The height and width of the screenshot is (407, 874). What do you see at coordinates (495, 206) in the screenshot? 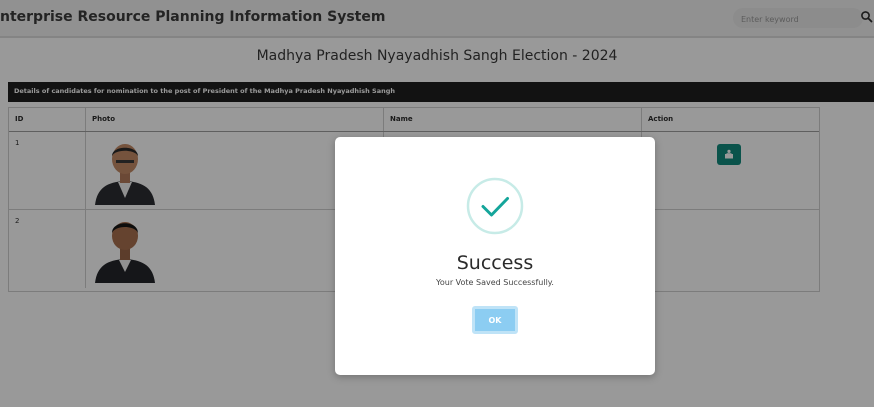
I see `check-circle-icon` at bounding box center [495, 206].